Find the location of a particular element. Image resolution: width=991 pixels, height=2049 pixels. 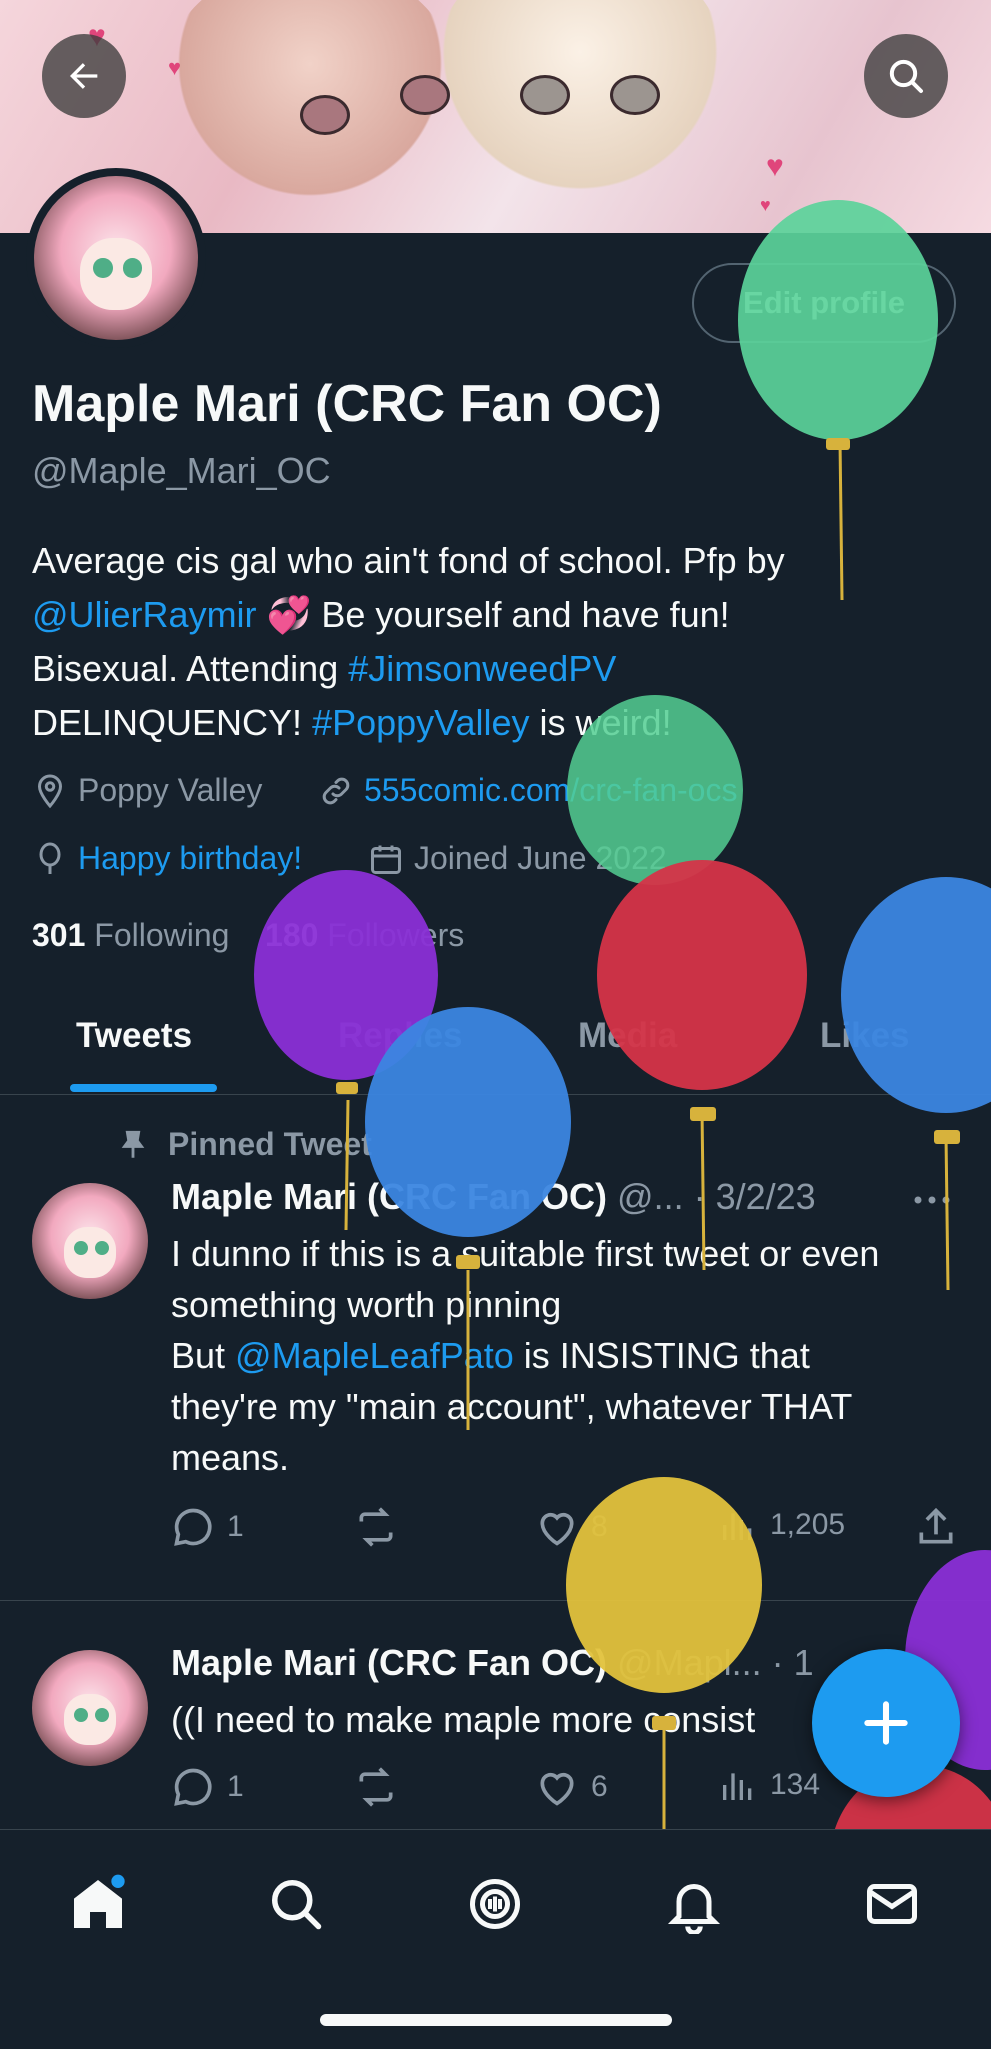

bio-hashtag-link: #JimsonweedPV is located at coordinates (482, 668).